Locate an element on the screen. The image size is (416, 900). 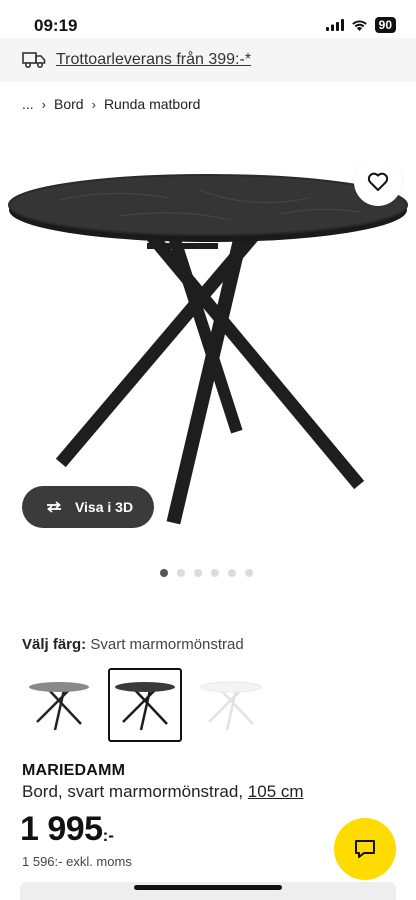
wifi-icon is located at coordinates (359, 25).